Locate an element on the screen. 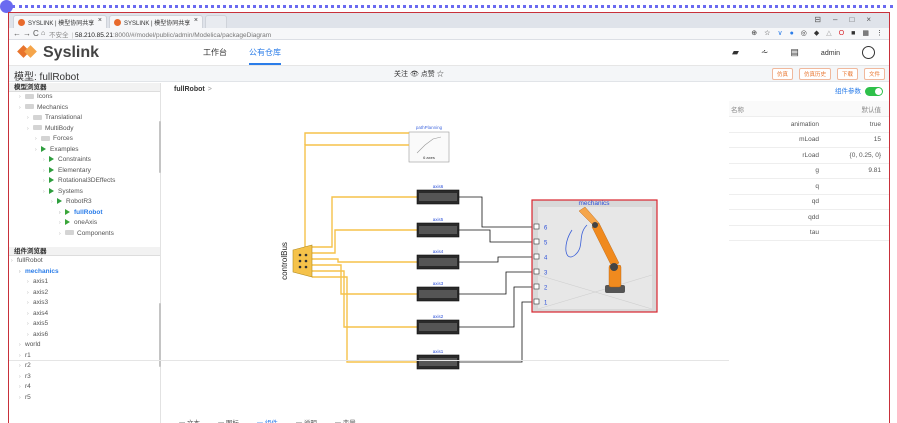 The width and height of the screenshot is (897, 423). parameter-row: qd is located at coordinates (809, 202).